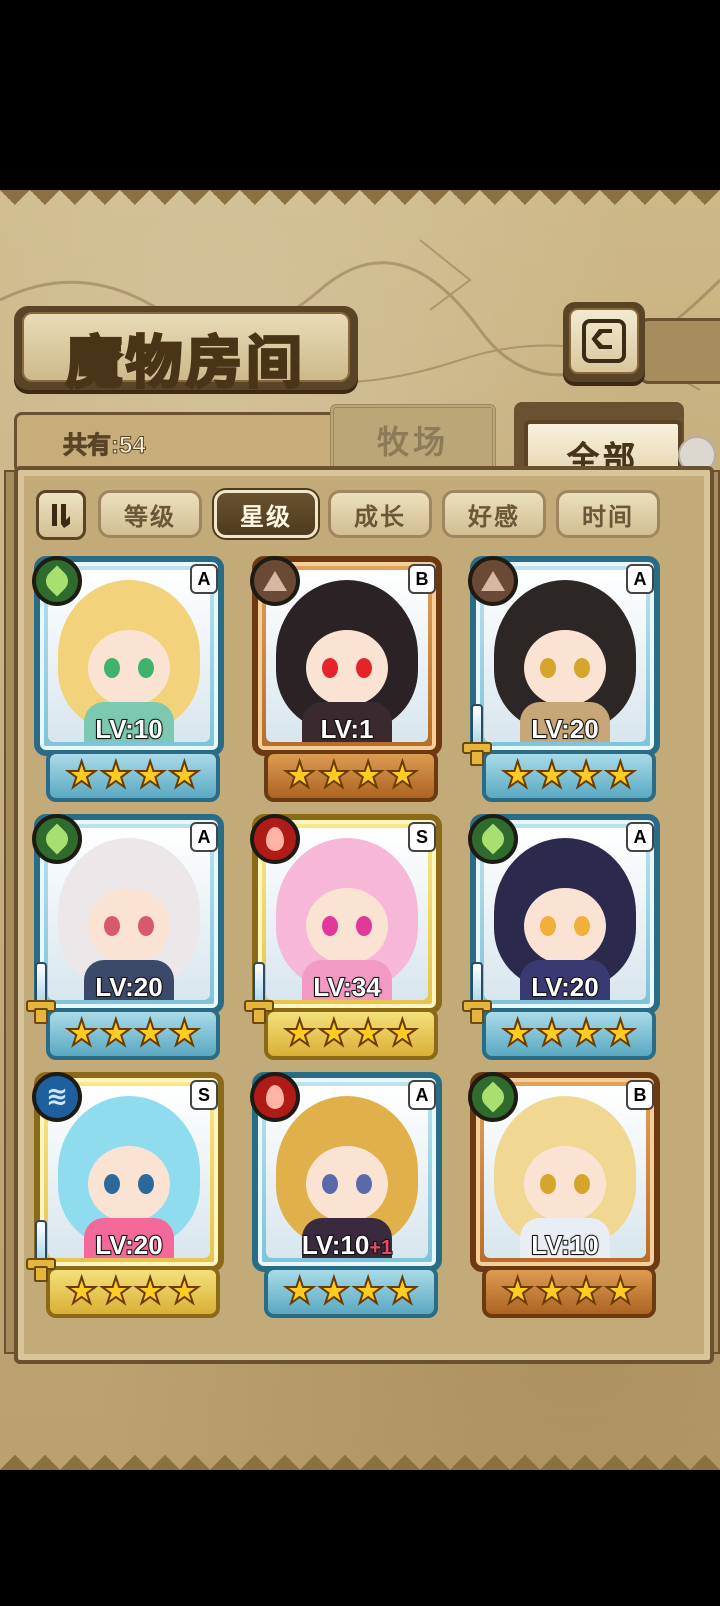 This screenshot has height=1606, width=720. What do you see at coordinates (360, 205) in the screenshot?
I see `torn-edge-top` at bounding box center [360, 205].